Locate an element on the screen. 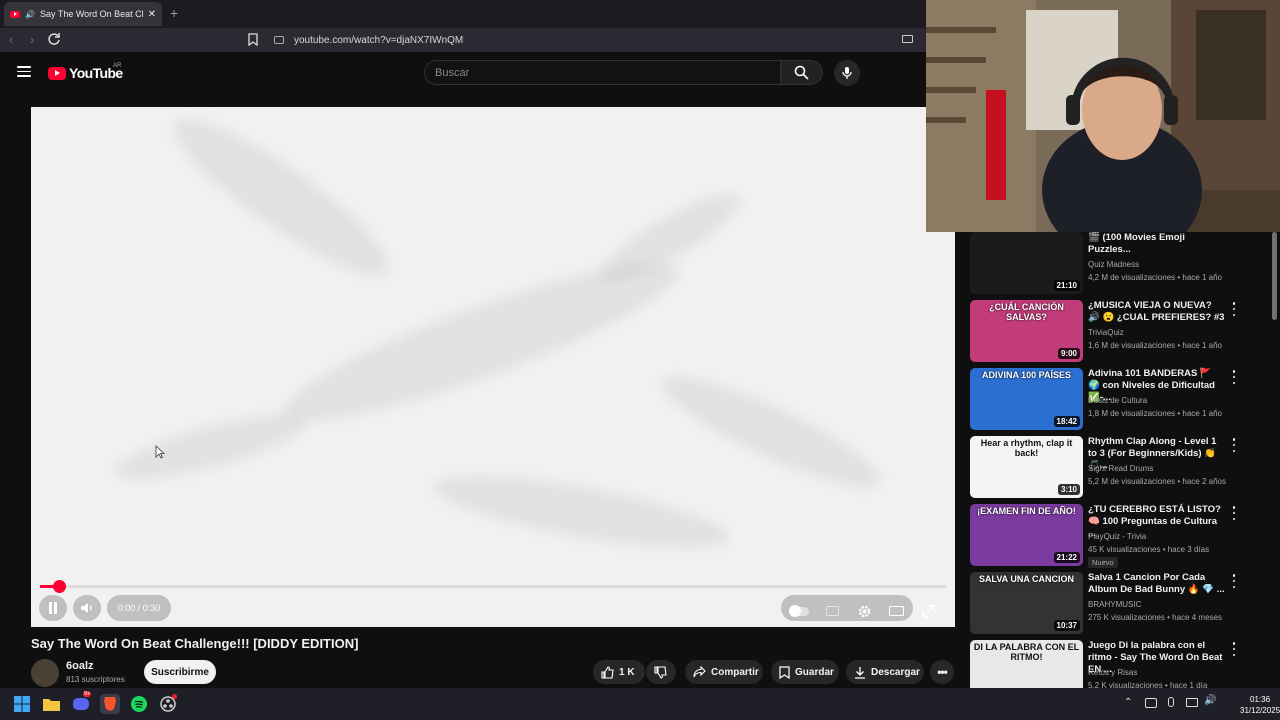 This screenshot has height=720, width=1280. volume-icon is located at coordinates (86, 608).